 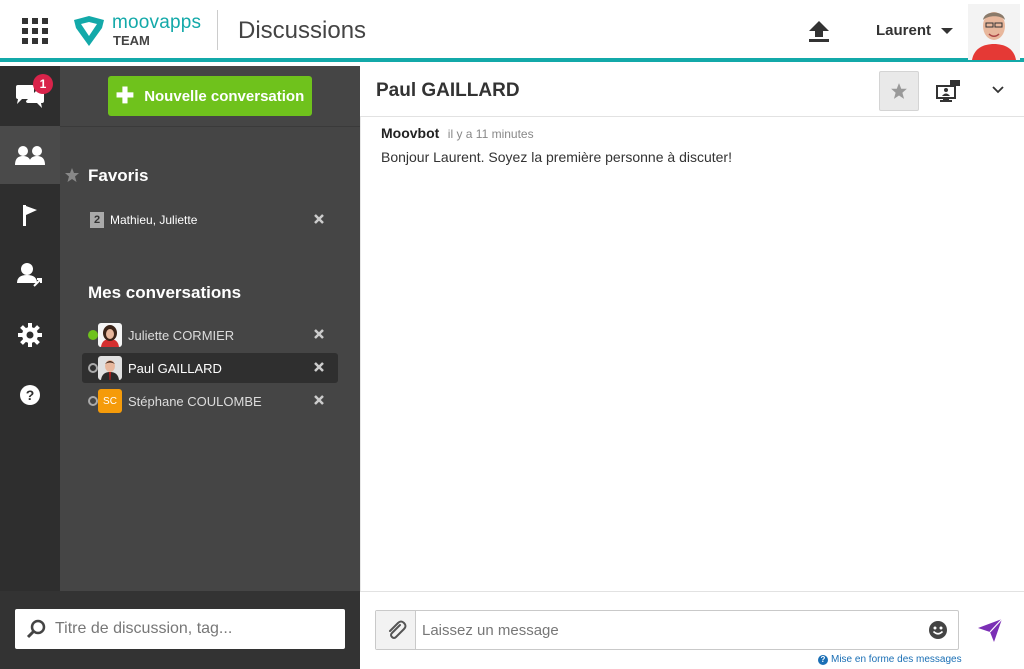 I want to click on screen-share-icon, so click(x=948, y=91).